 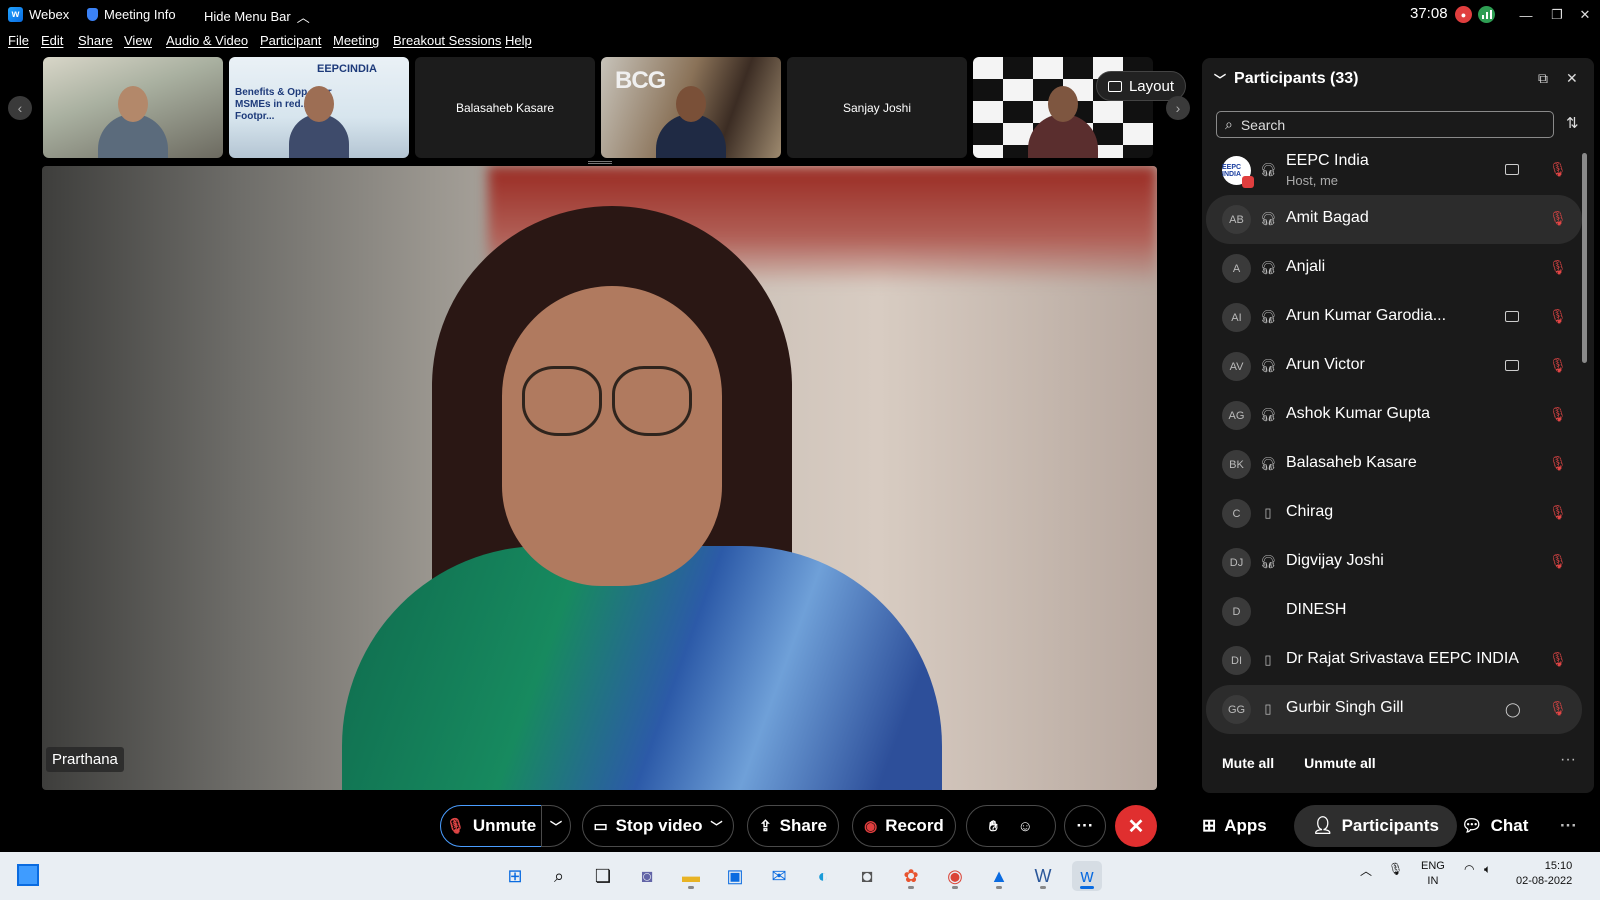 I want to click on filmstrip-resize-handle, so click(x=600, y=162).